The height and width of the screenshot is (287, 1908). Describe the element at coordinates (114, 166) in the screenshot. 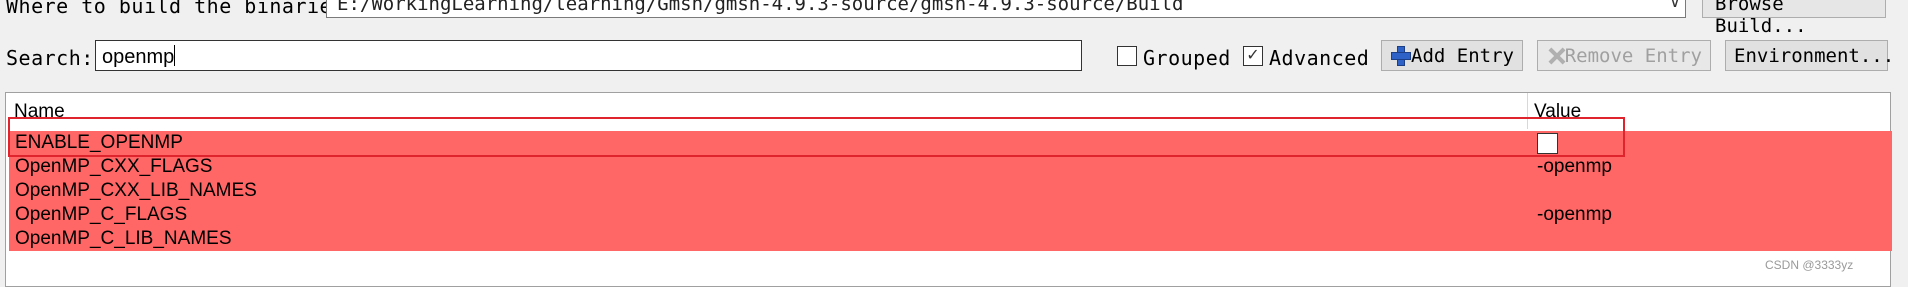

I see `row-name: OpenMP_CXX_FLAGS` at that location.